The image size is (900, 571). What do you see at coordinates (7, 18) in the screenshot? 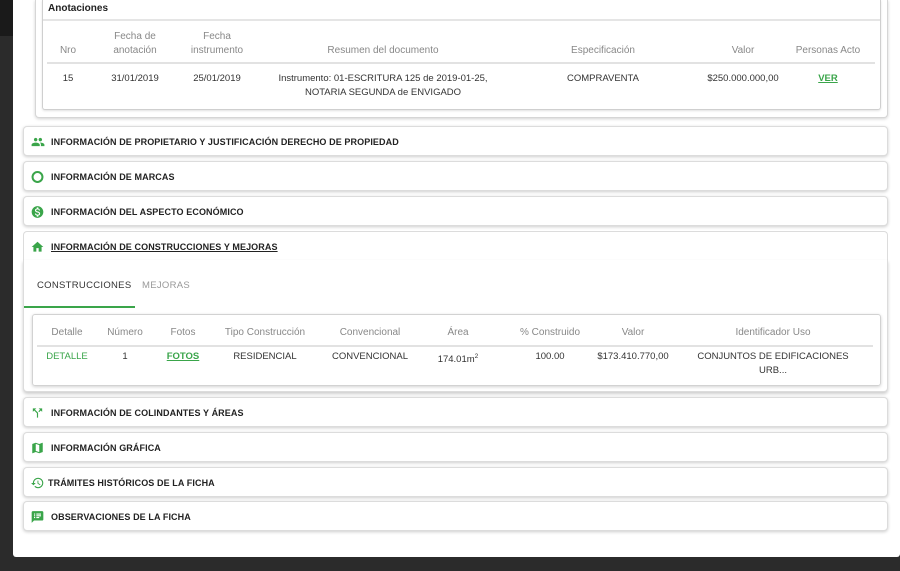
I see `background-bar` at bounding box center [7, 18].